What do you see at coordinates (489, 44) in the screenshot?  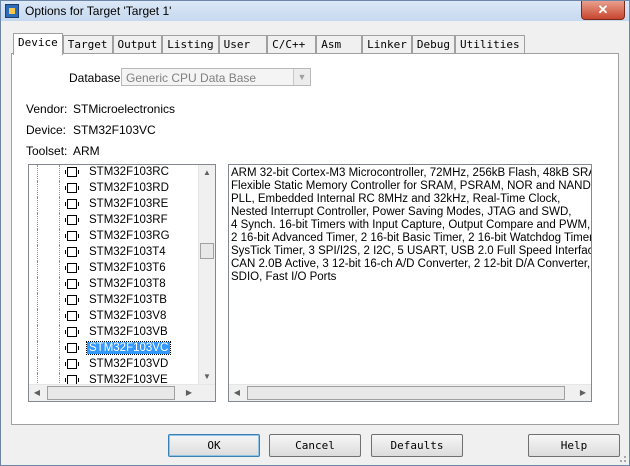 I see `tab-utilities: Utilities` at bounding box center [489, 44].